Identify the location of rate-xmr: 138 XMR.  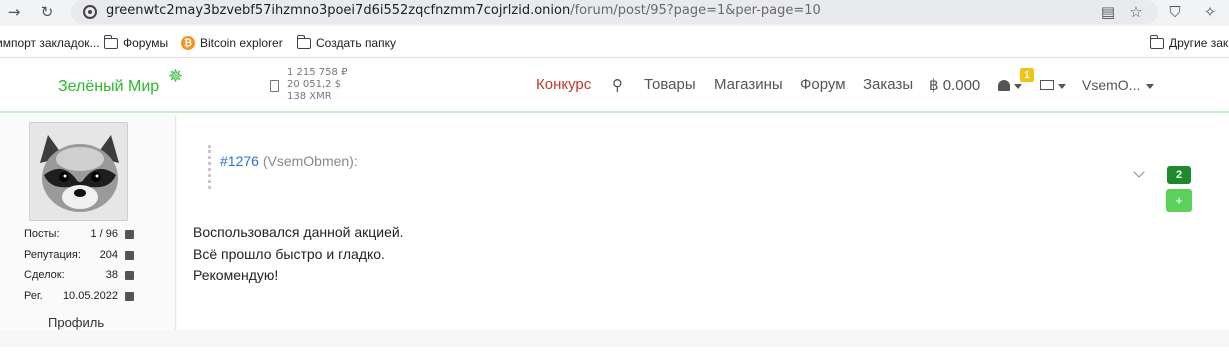
(309, 96).